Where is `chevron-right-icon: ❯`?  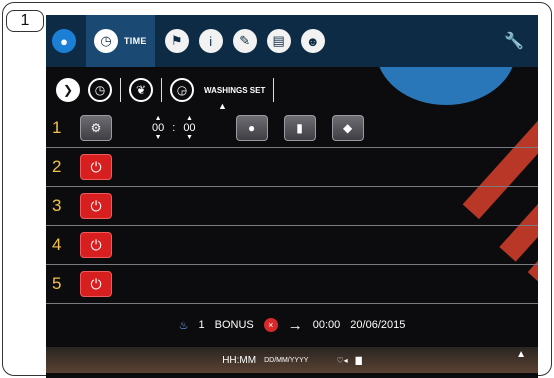
chevron-right-icon: ❯ is located at coordinates (68, 90).